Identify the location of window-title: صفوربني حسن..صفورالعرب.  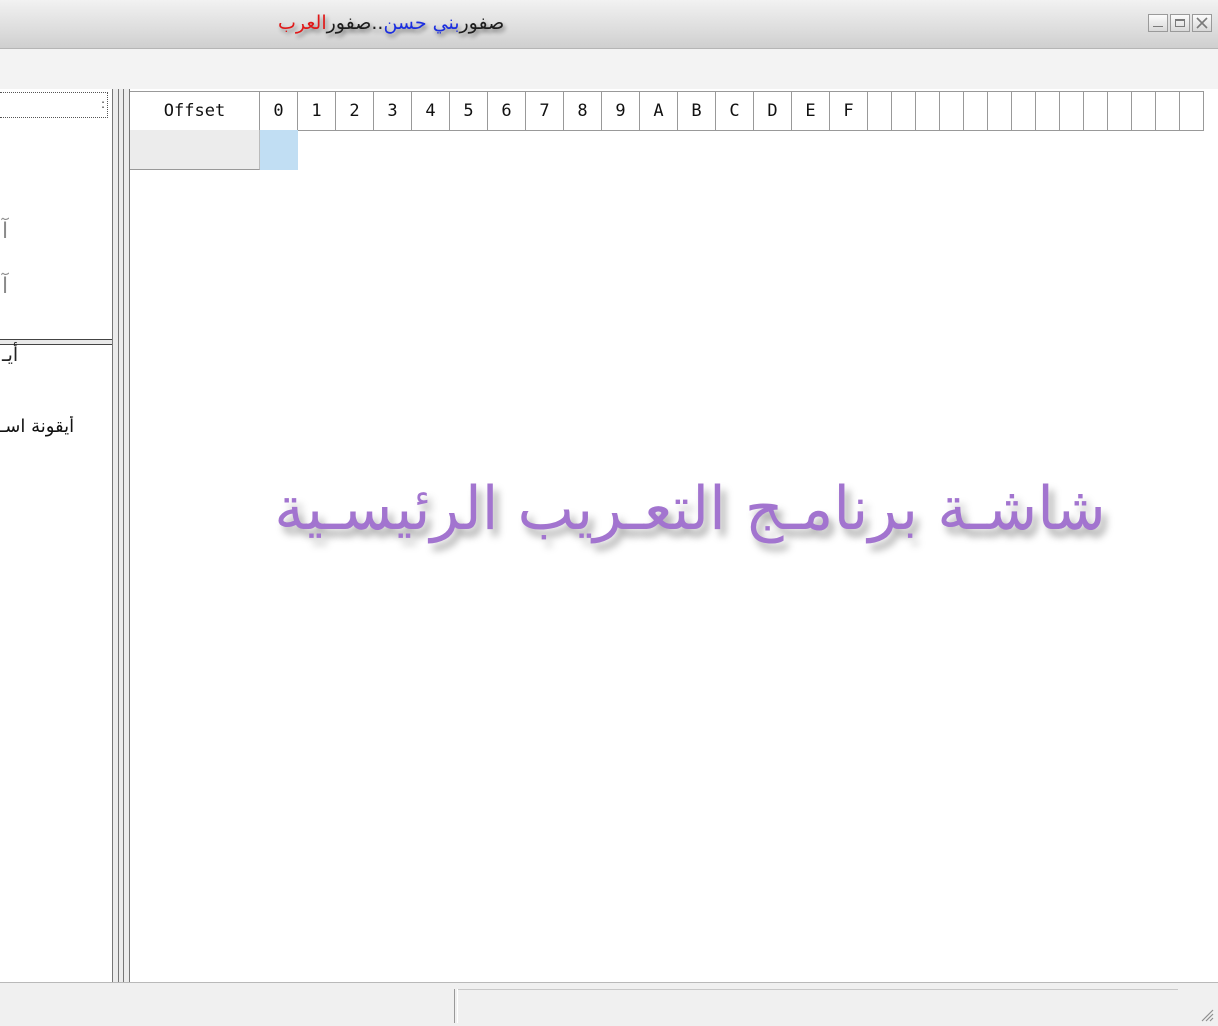
(391, 23).